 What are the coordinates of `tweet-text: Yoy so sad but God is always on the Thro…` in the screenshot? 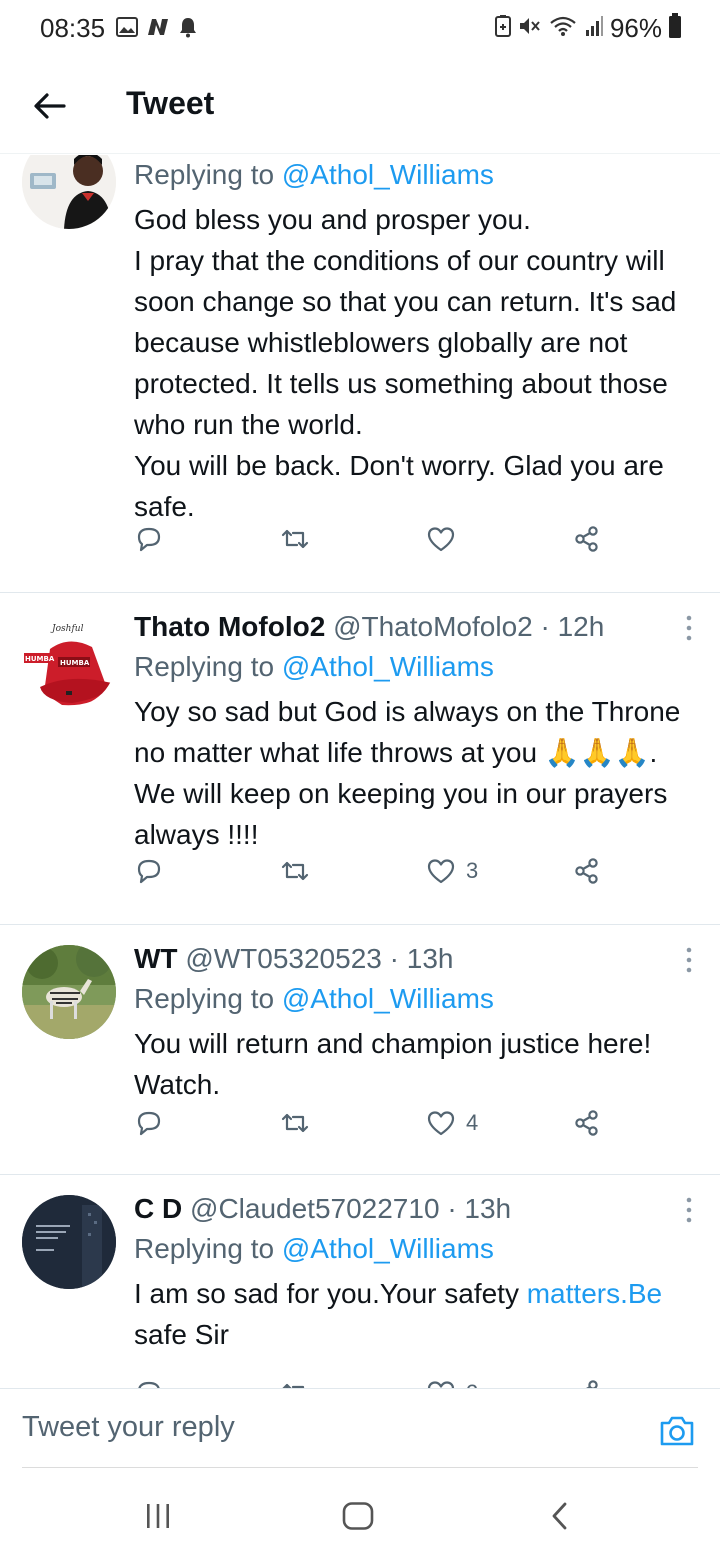 It's located at (411, 773).